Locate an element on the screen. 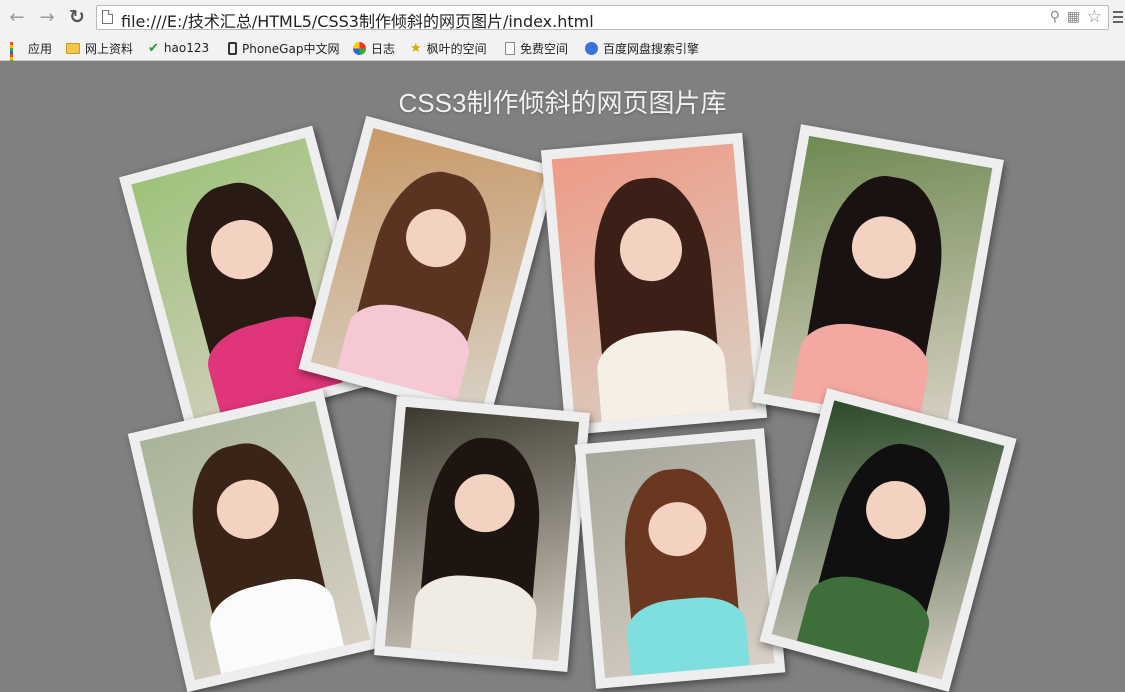 The image size is (1125, 692). bookmark-apps: 应用 is located at coordinates (31, 54).